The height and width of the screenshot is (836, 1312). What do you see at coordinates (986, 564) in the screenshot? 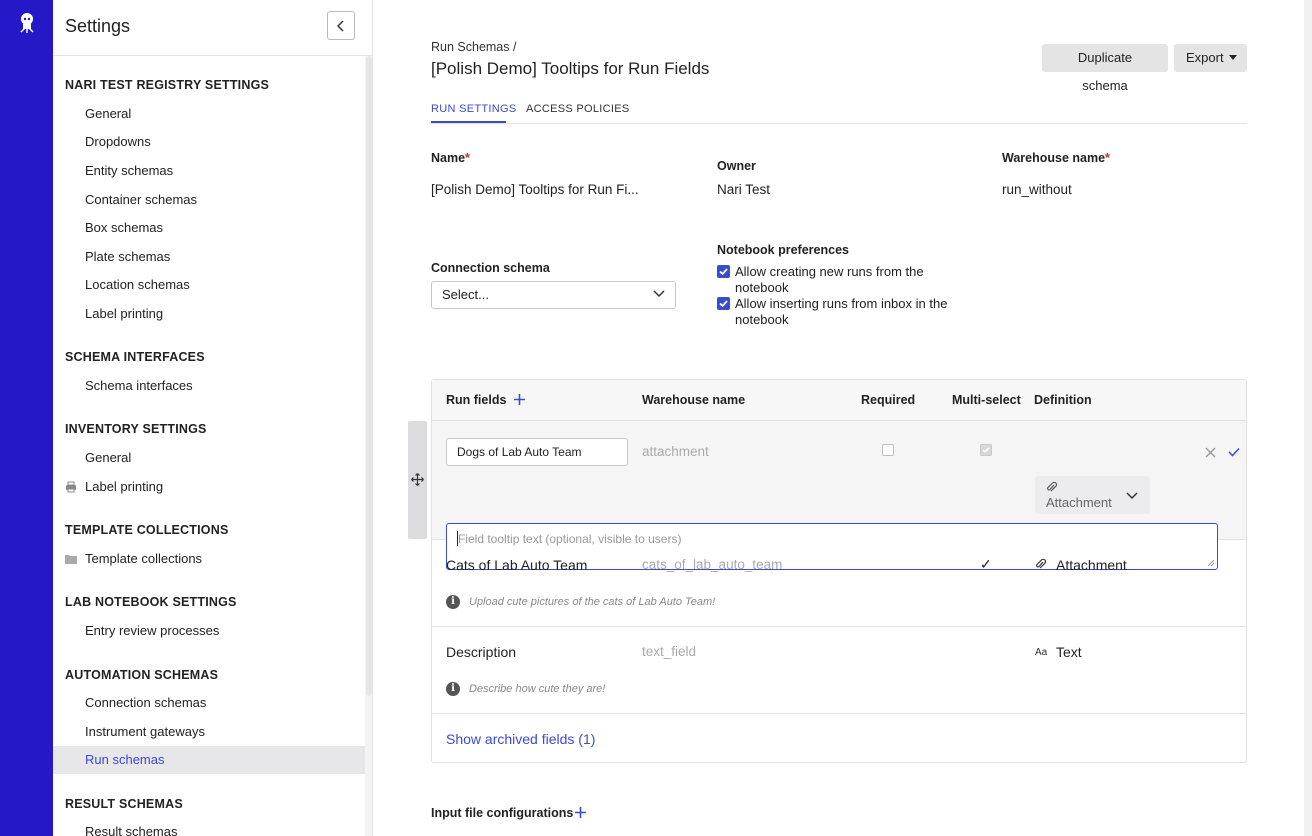
I see `multi-select-check: ✓` at bounding box center [986, 564].